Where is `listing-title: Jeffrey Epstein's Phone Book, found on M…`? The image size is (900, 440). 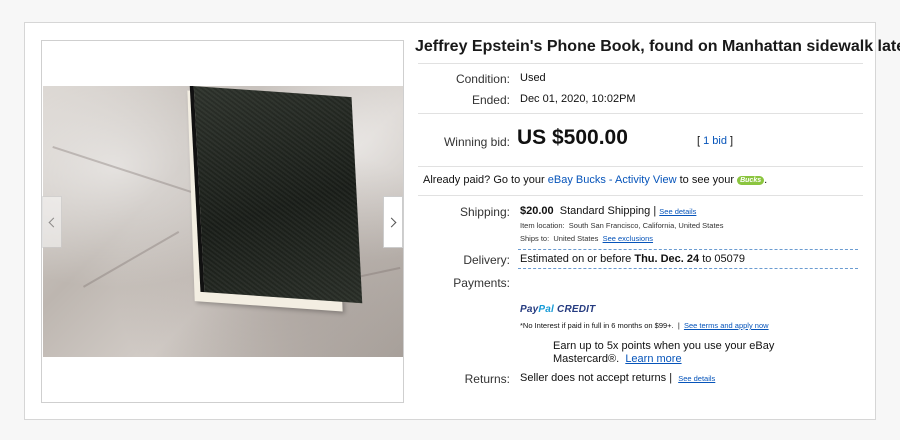 listing-title: Jeffrey Epstein's Phone Book, found on M… is located at coordinates (657, 46).